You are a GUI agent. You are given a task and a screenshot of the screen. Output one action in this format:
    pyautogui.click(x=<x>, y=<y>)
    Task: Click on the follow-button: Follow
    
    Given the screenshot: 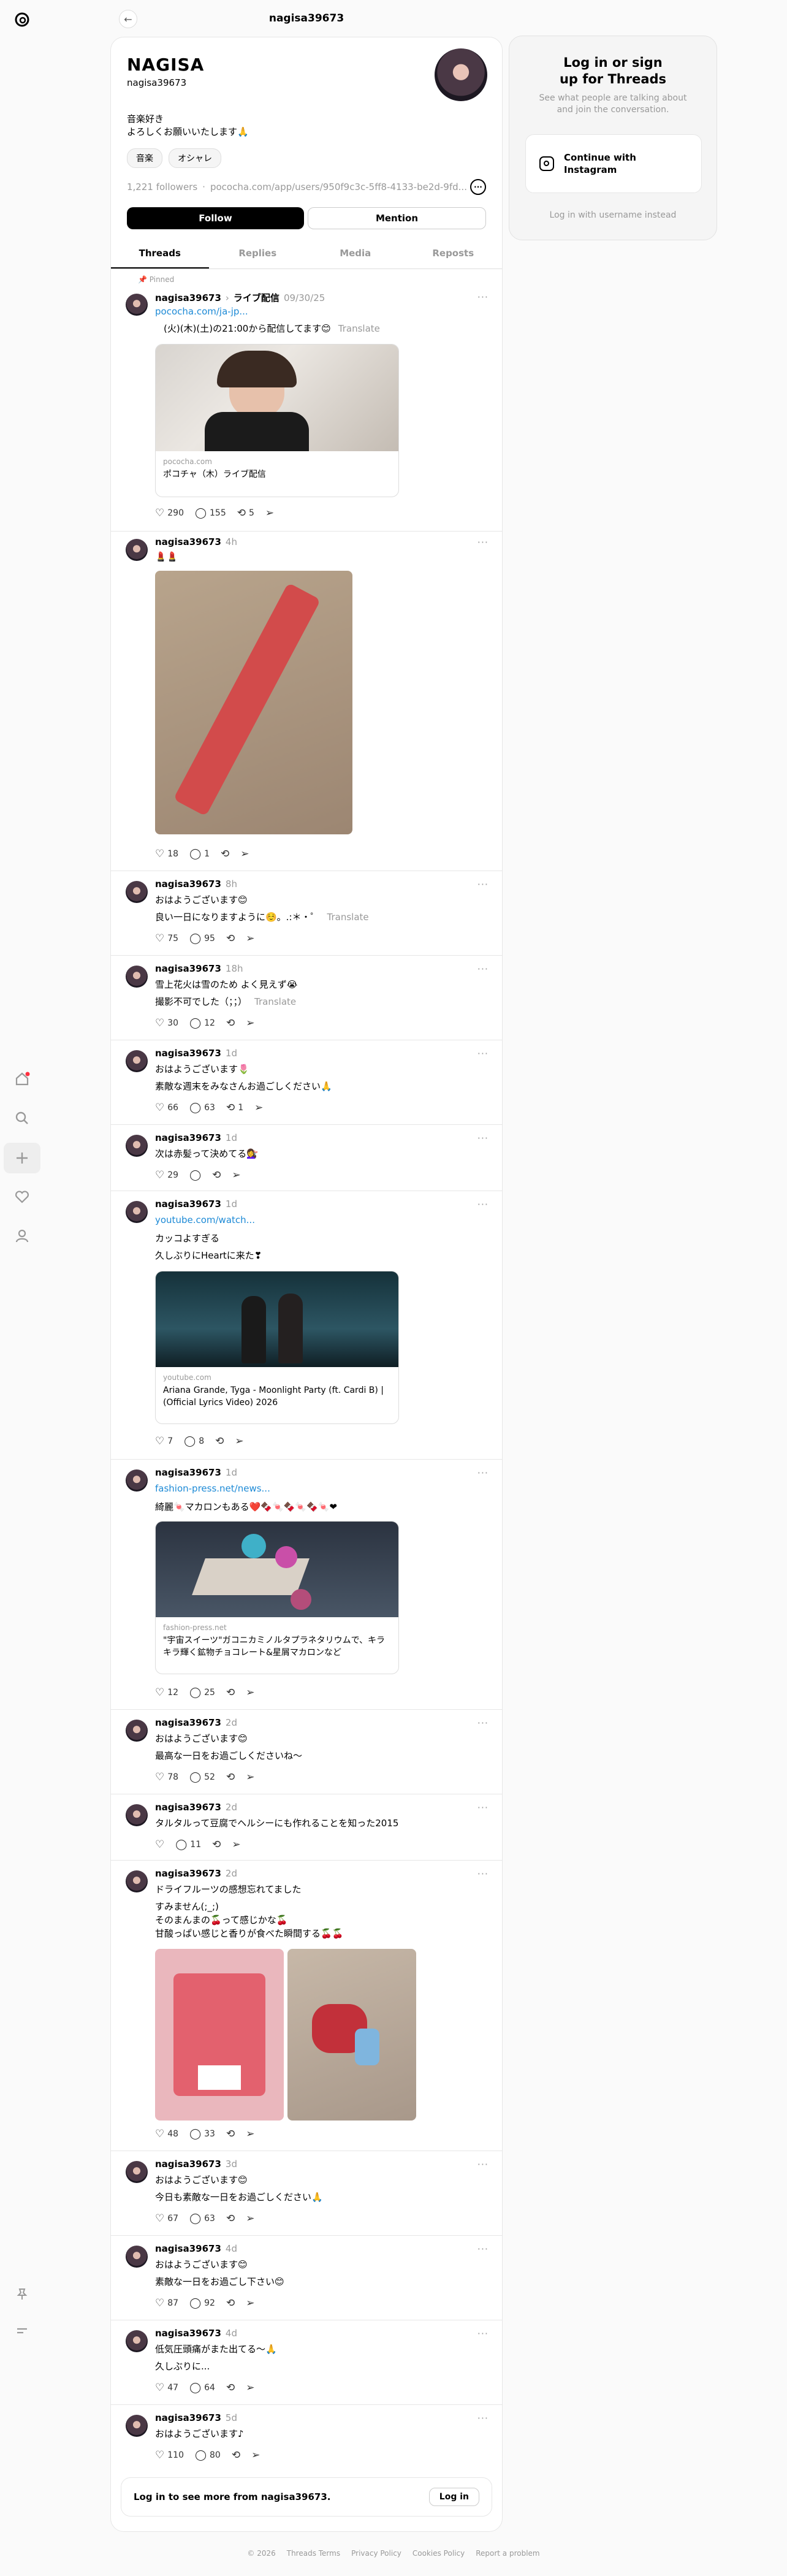 What is the action you would take?
    pyautogui.click(x=215, y=218)
    